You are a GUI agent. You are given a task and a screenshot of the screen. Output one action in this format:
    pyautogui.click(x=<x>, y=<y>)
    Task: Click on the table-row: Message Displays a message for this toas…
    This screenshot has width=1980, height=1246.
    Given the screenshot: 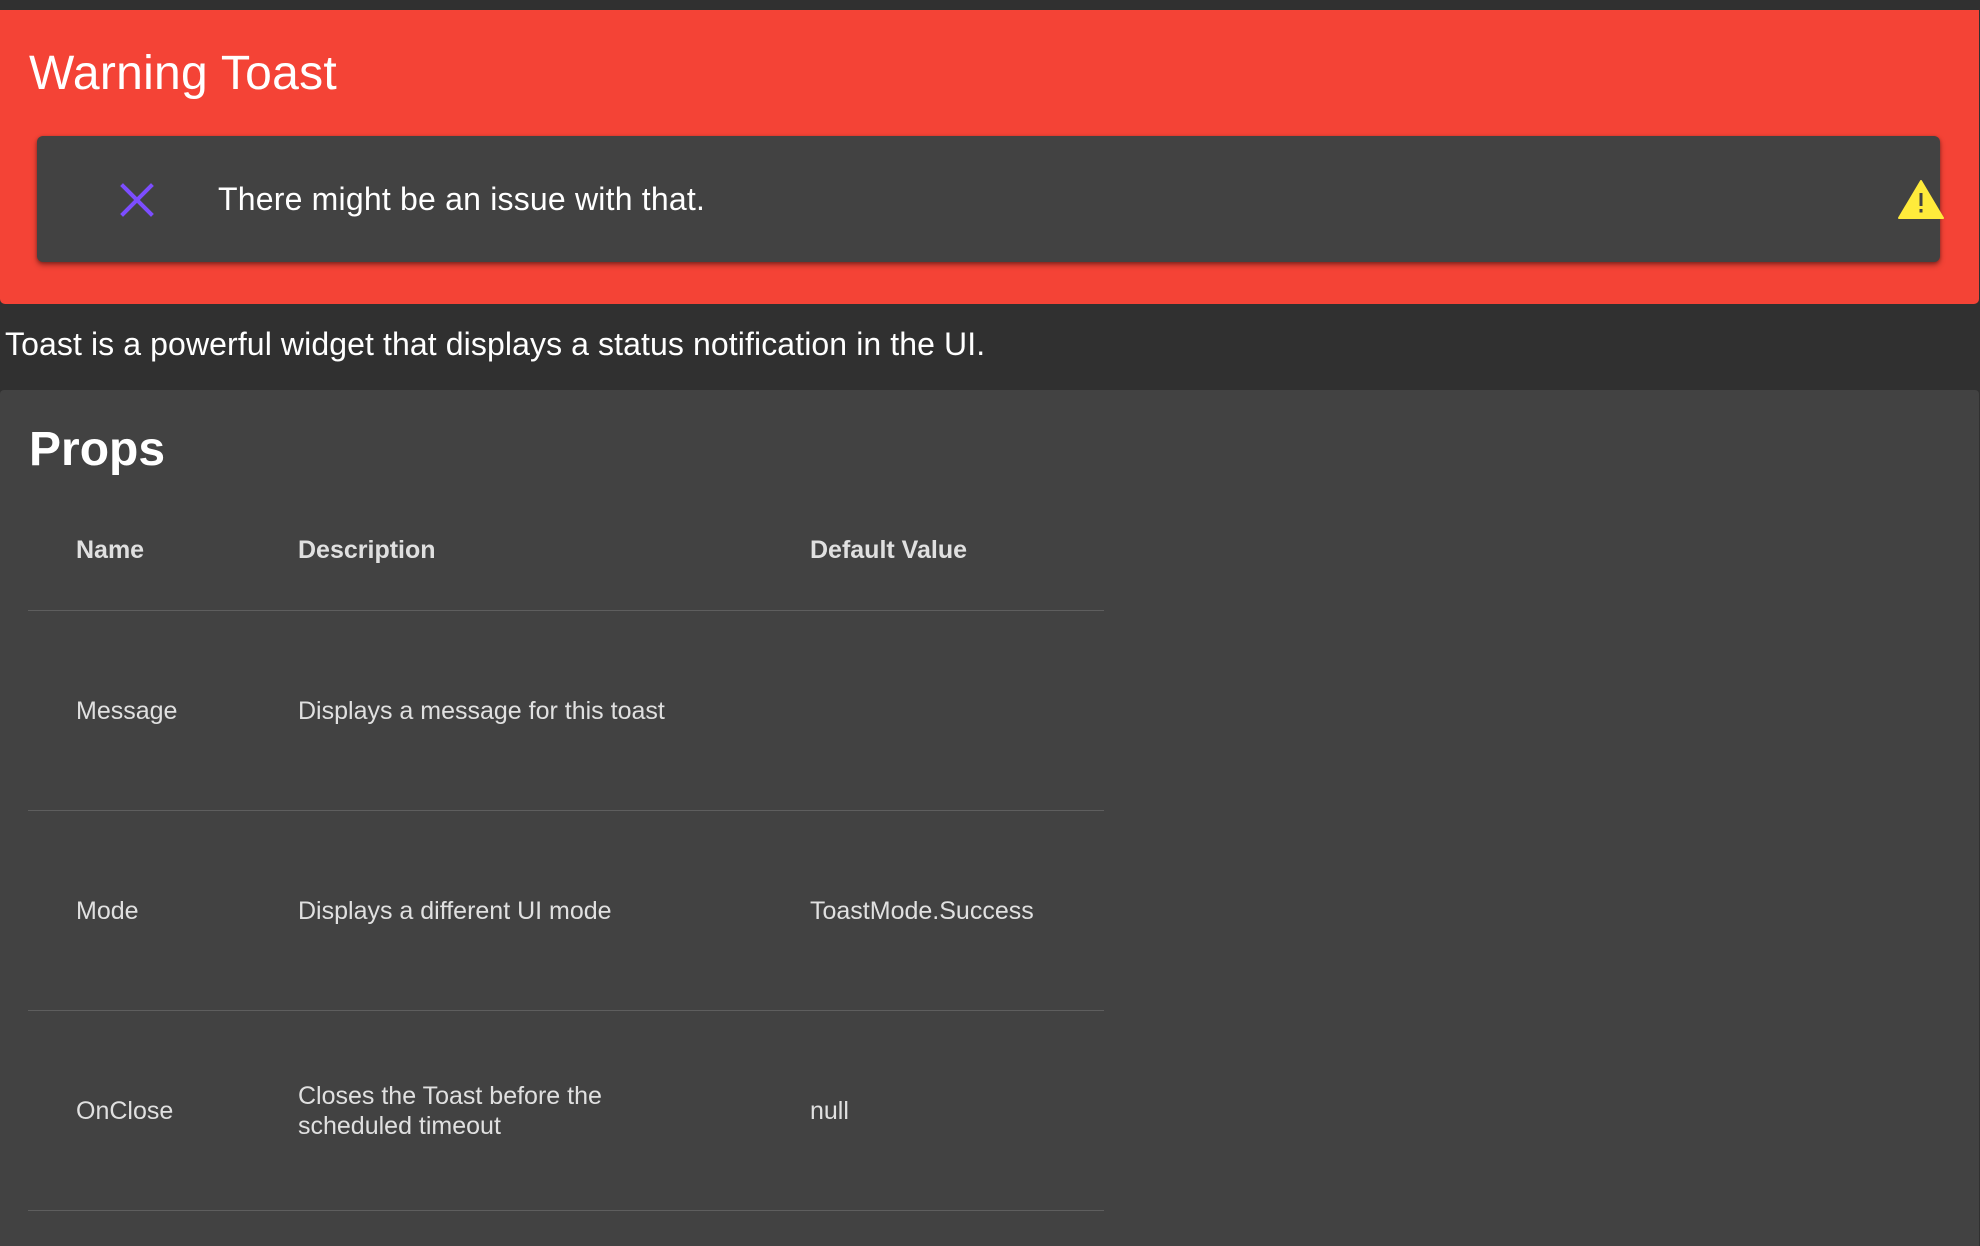 What is the action you would take?
    pyautogui.click(x=566, y=711)
    